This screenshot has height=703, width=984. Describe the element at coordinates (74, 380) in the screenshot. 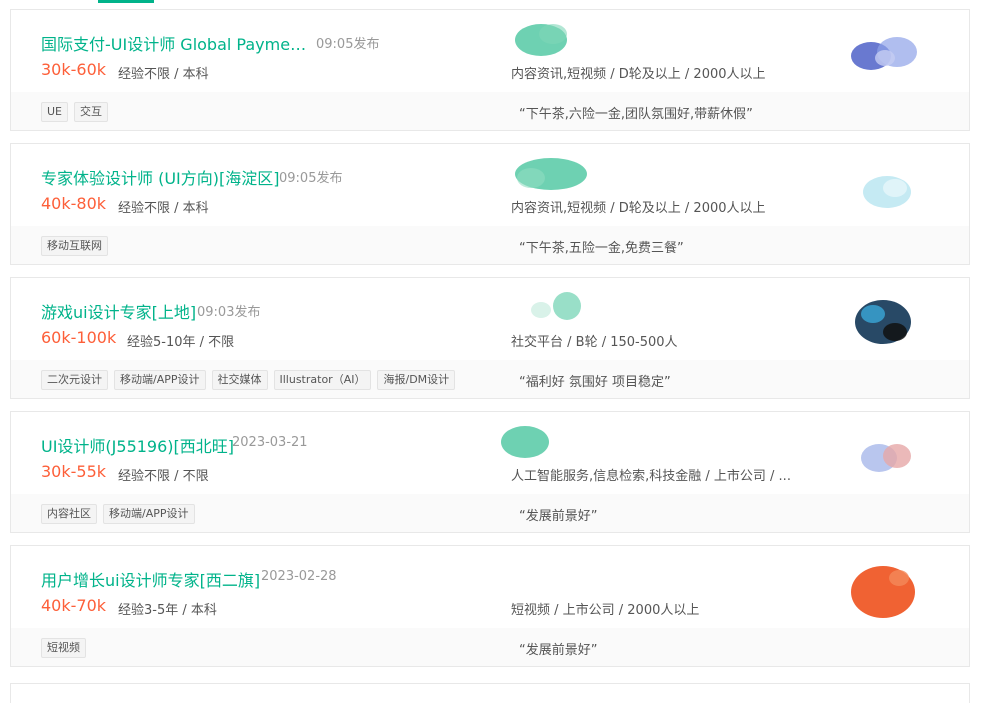

I see `job-tag: 二次元设计` at that location.